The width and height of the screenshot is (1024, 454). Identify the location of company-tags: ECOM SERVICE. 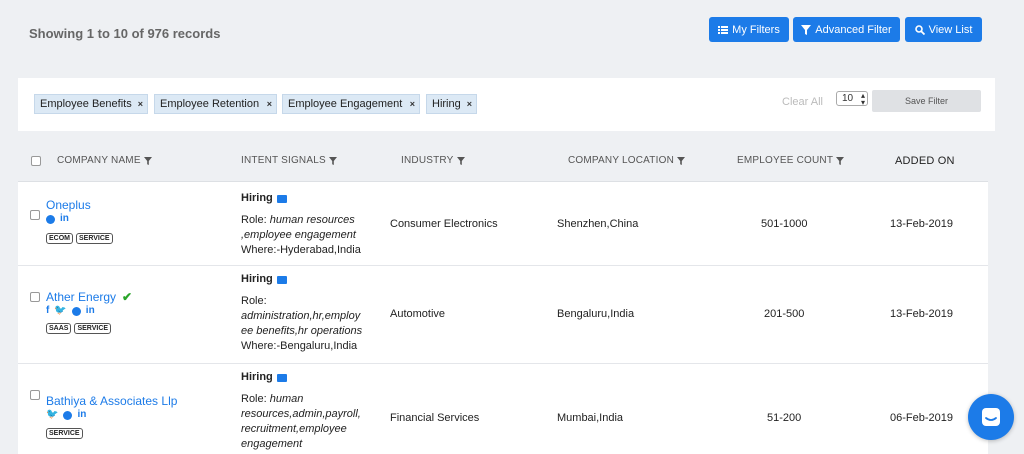
(79, 238).